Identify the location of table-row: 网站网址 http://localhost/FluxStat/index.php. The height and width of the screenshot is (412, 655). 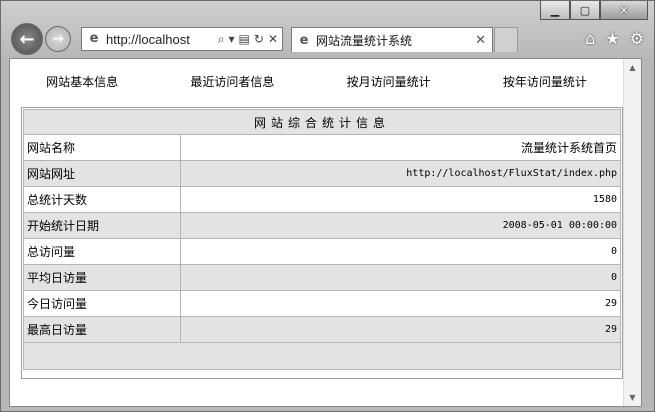
(322, 173).